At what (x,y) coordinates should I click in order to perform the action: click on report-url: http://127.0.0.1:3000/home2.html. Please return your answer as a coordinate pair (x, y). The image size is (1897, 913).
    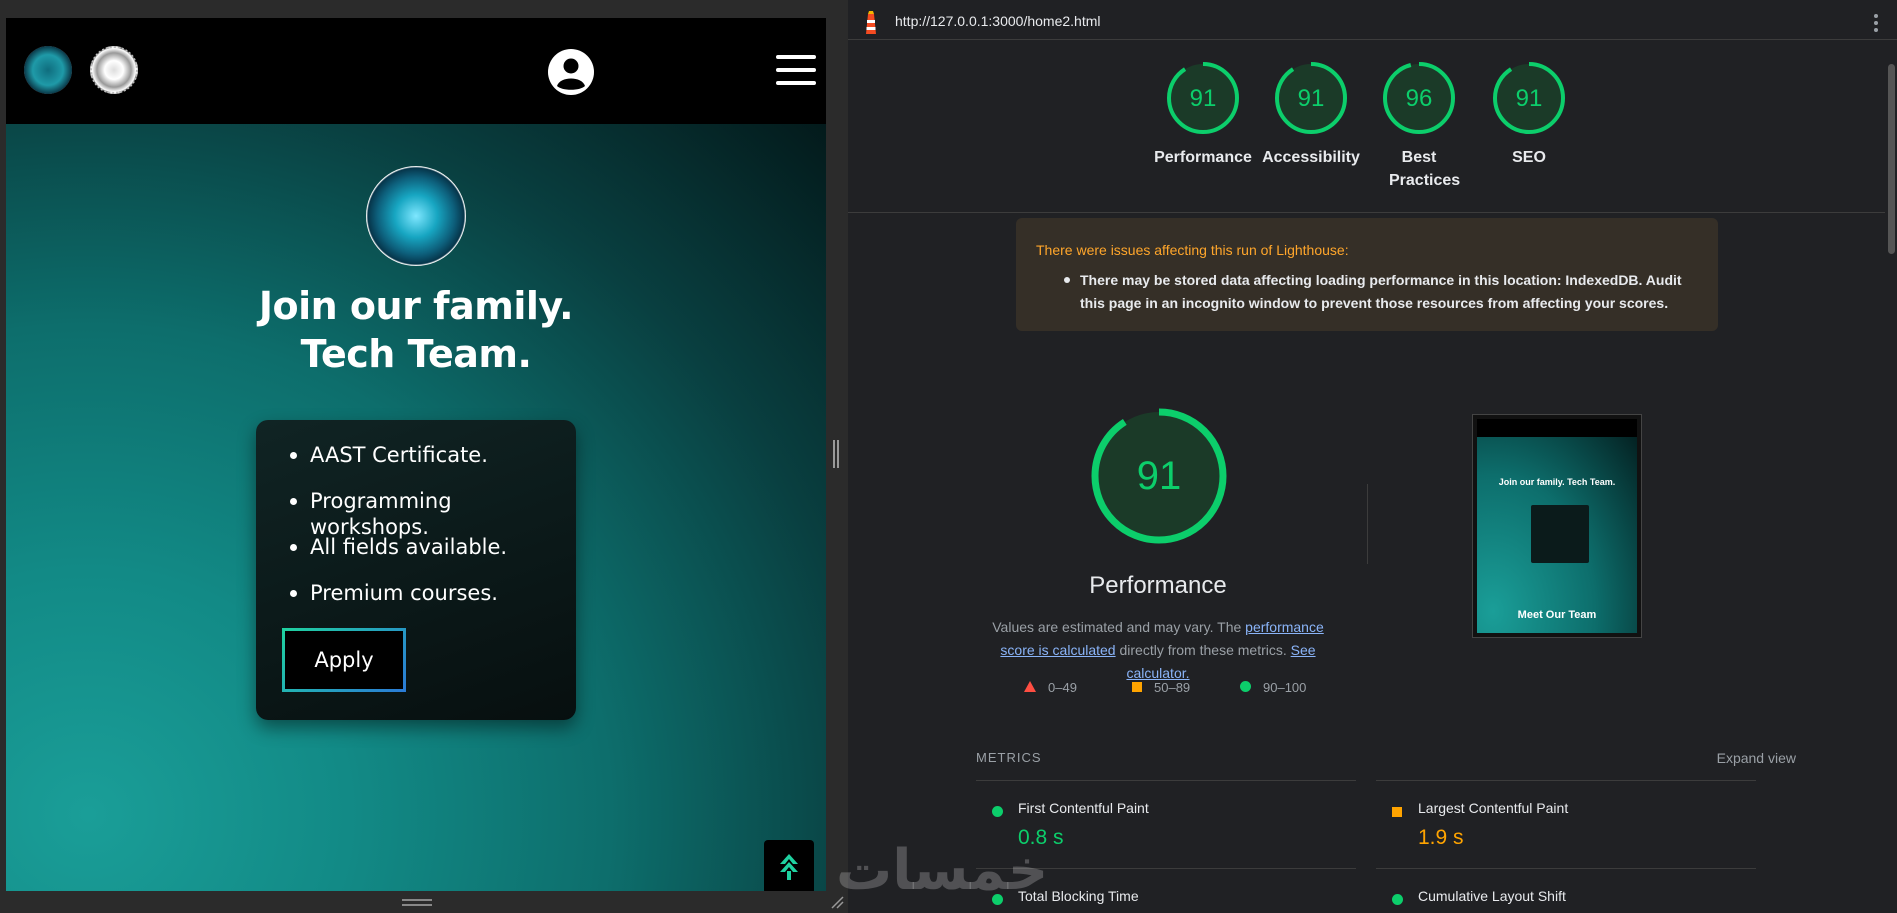
    Looking at the image, I should click on (997, 21).